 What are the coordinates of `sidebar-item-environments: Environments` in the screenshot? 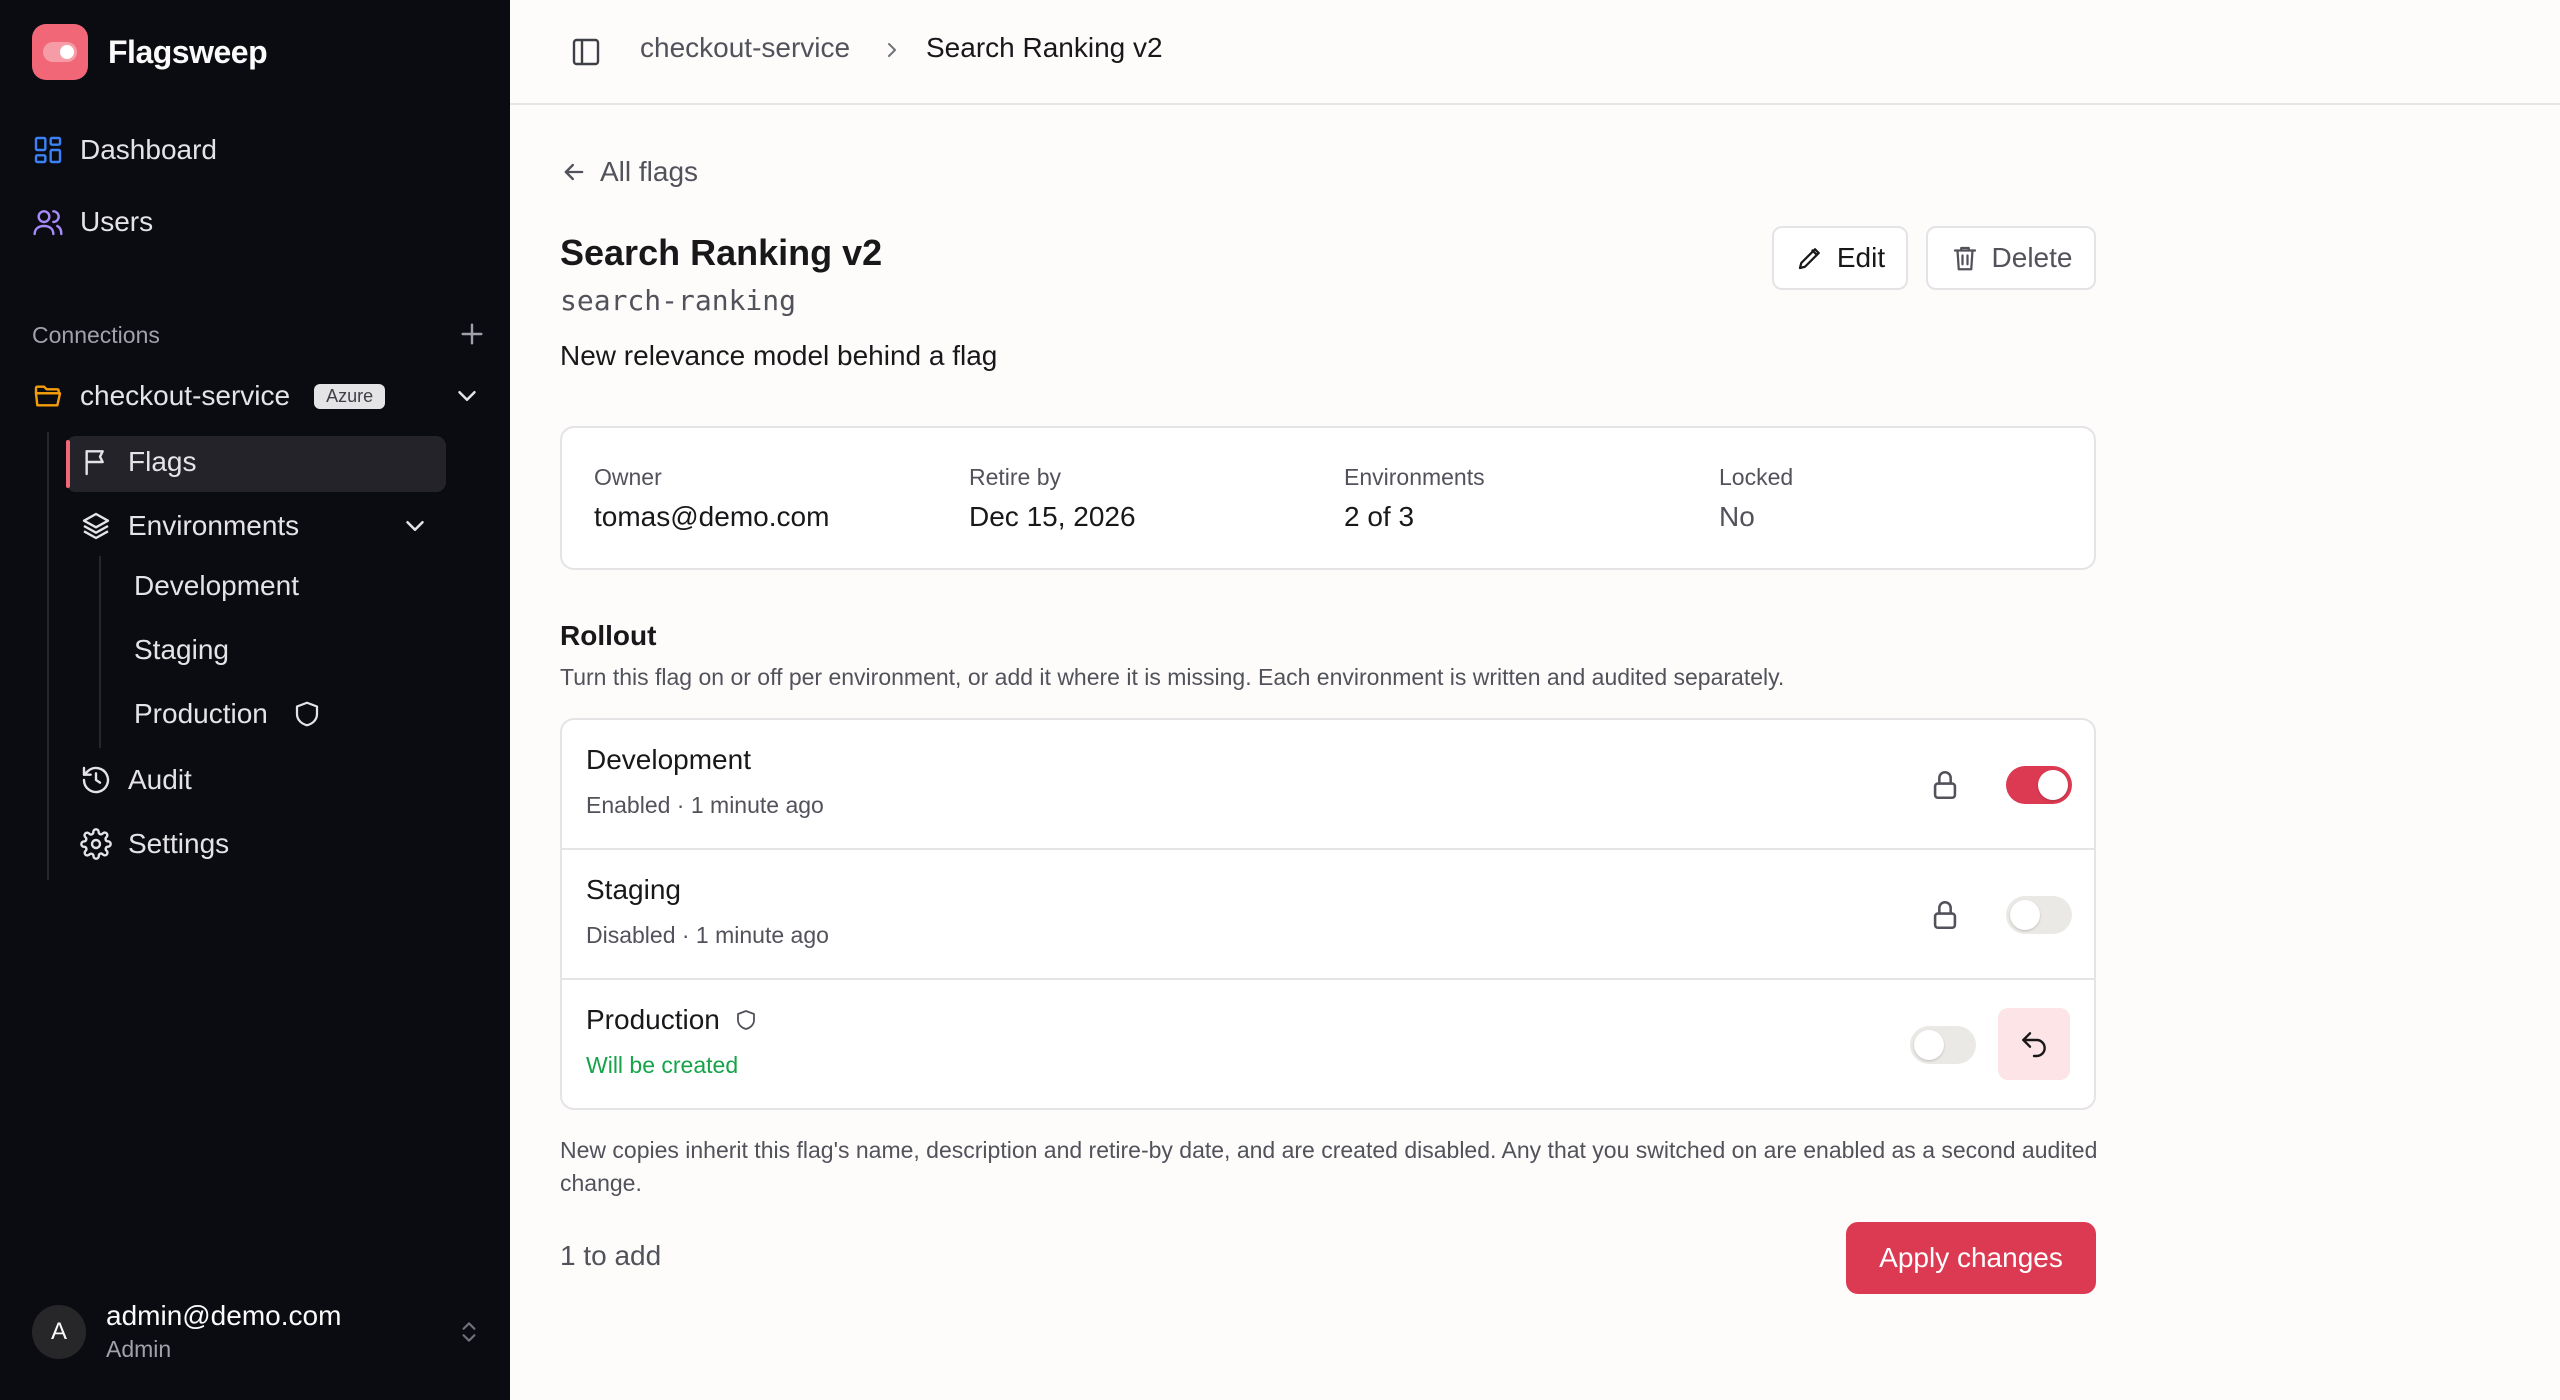 It's located at (255, 526).